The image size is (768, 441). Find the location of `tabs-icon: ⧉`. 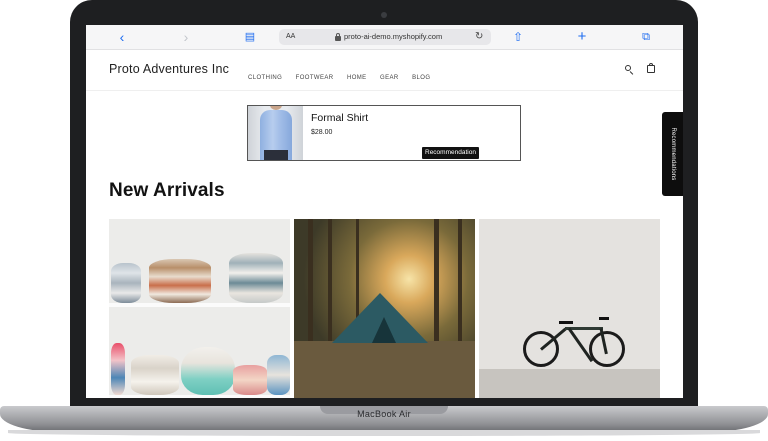

tabs-icon: ⧉ is located at coordinates (646, 37).